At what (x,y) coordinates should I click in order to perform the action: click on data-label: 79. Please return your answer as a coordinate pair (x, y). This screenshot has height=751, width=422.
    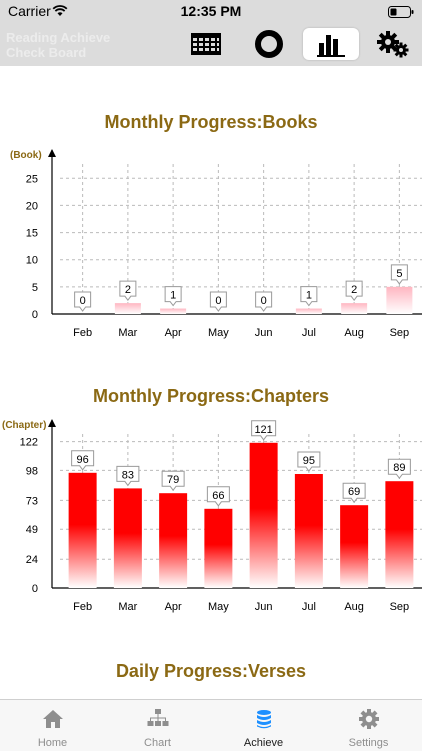
    Looking at the image, I should click on (173, 480).